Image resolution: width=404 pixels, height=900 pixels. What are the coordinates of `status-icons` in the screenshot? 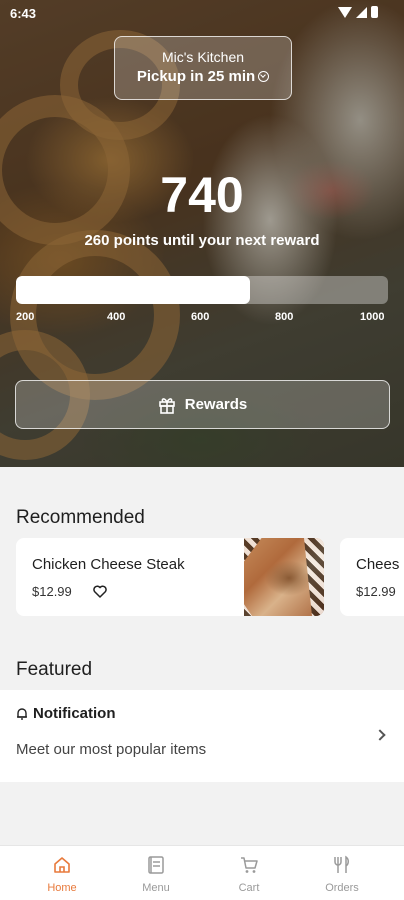 It's located at (358, 12).